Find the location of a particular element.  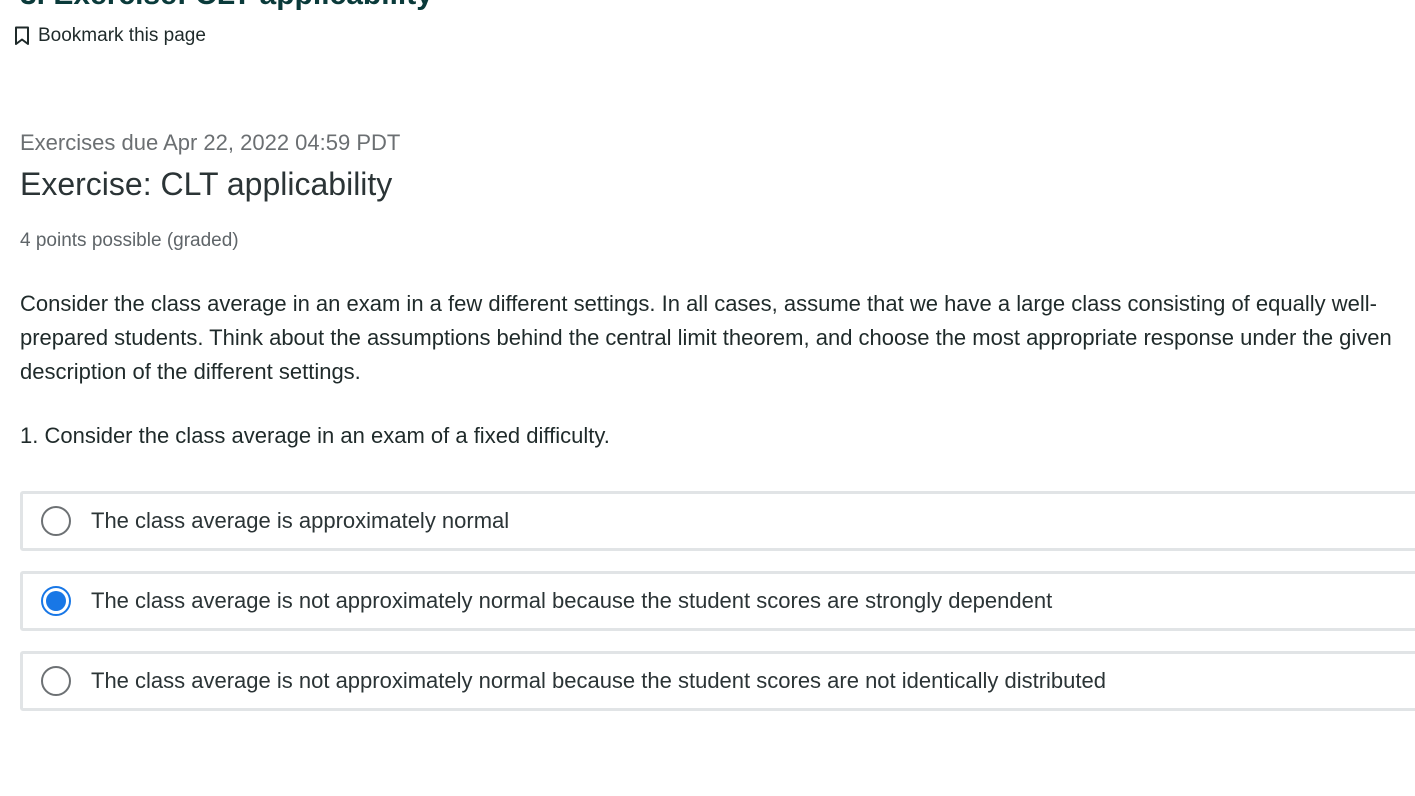

bookmark-button: Bookmark this page is located at coordinates (110, 36).